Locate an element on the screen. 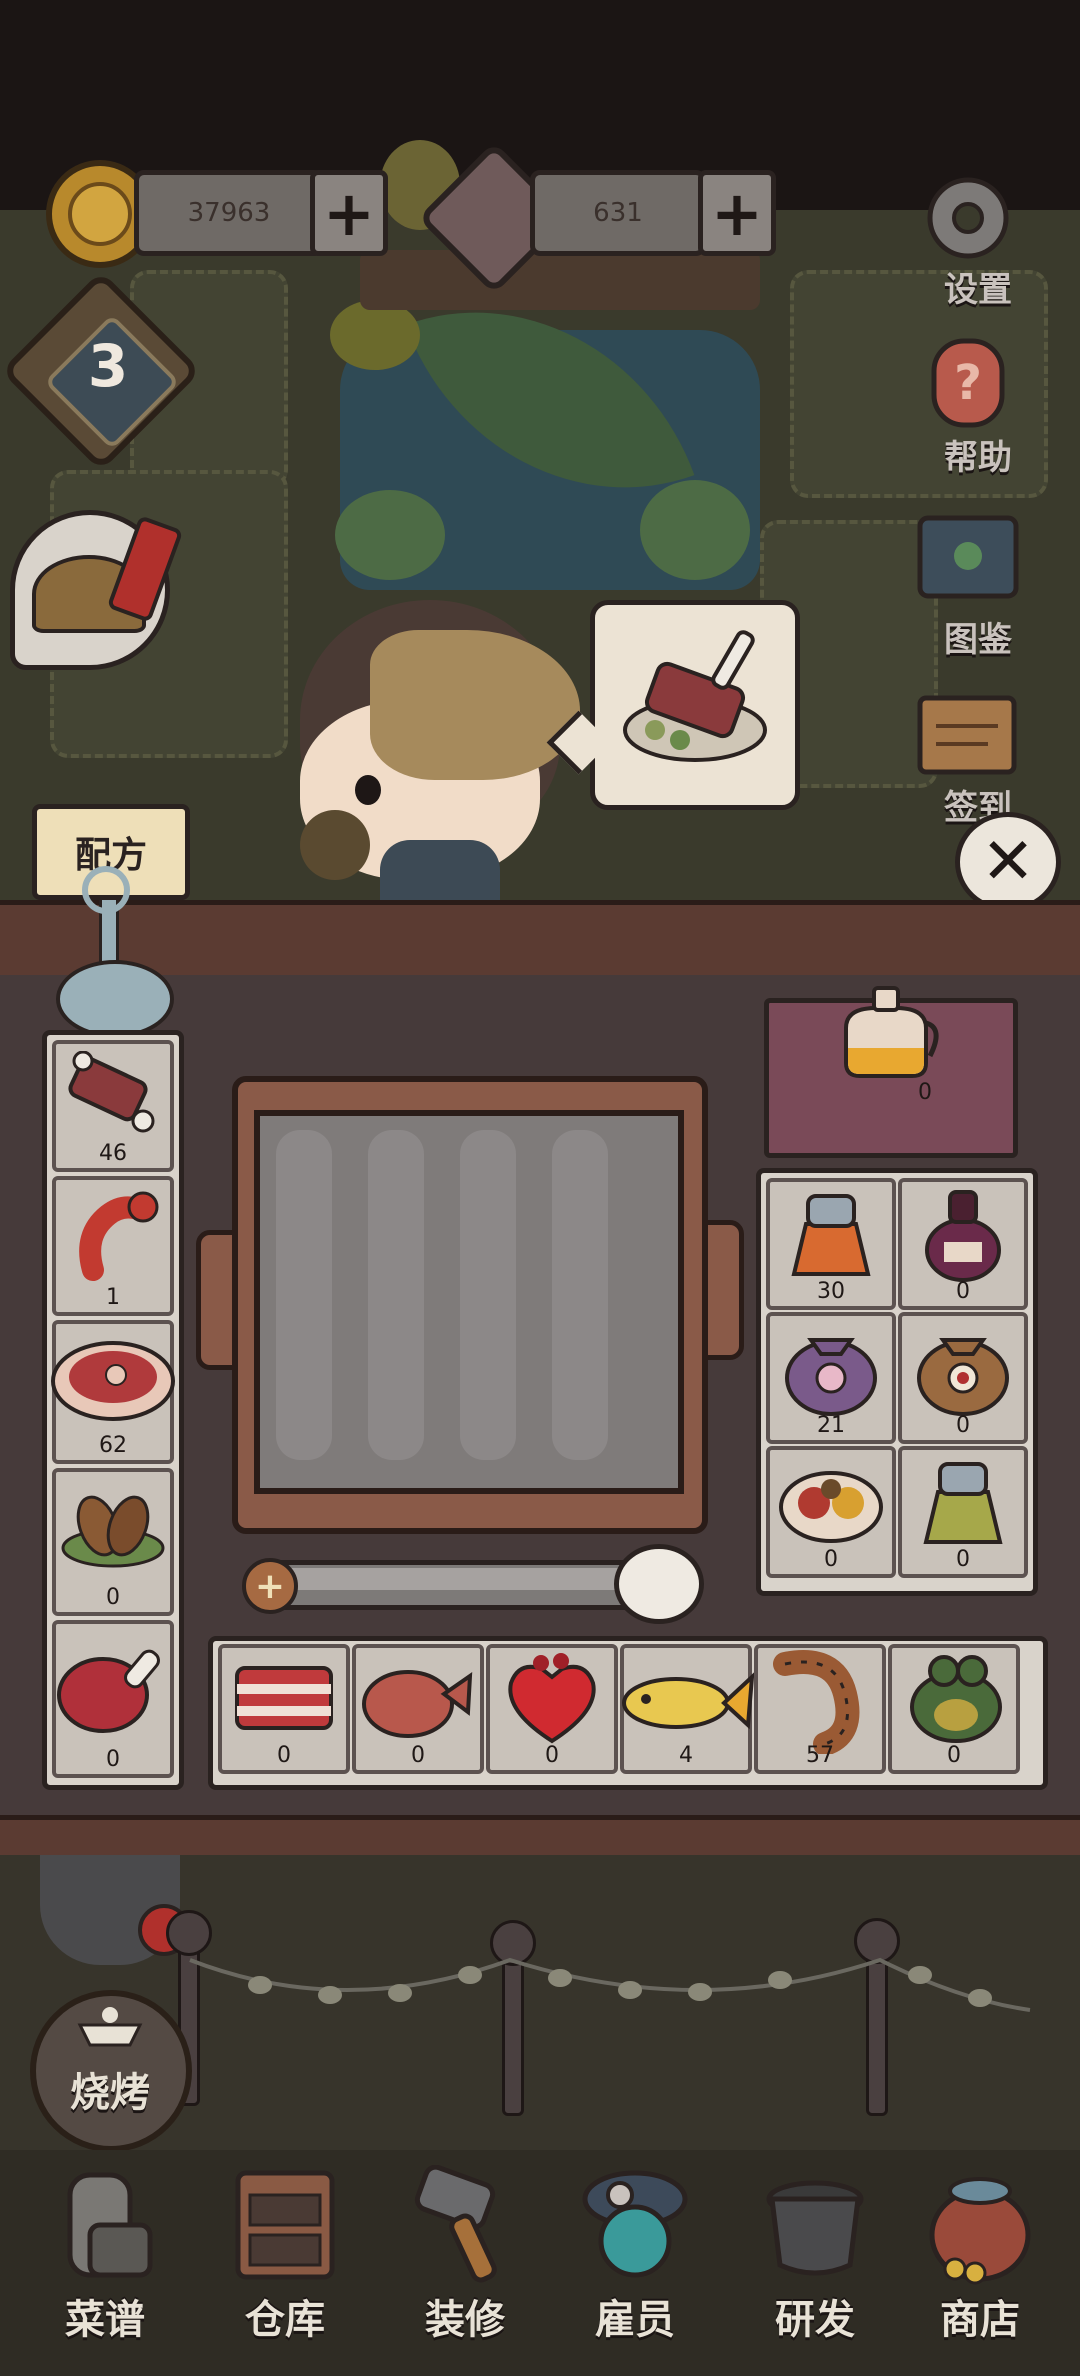 This screenshot has width=1080, height=2376. warehouse-icon is located at coordinates (285, 2225).